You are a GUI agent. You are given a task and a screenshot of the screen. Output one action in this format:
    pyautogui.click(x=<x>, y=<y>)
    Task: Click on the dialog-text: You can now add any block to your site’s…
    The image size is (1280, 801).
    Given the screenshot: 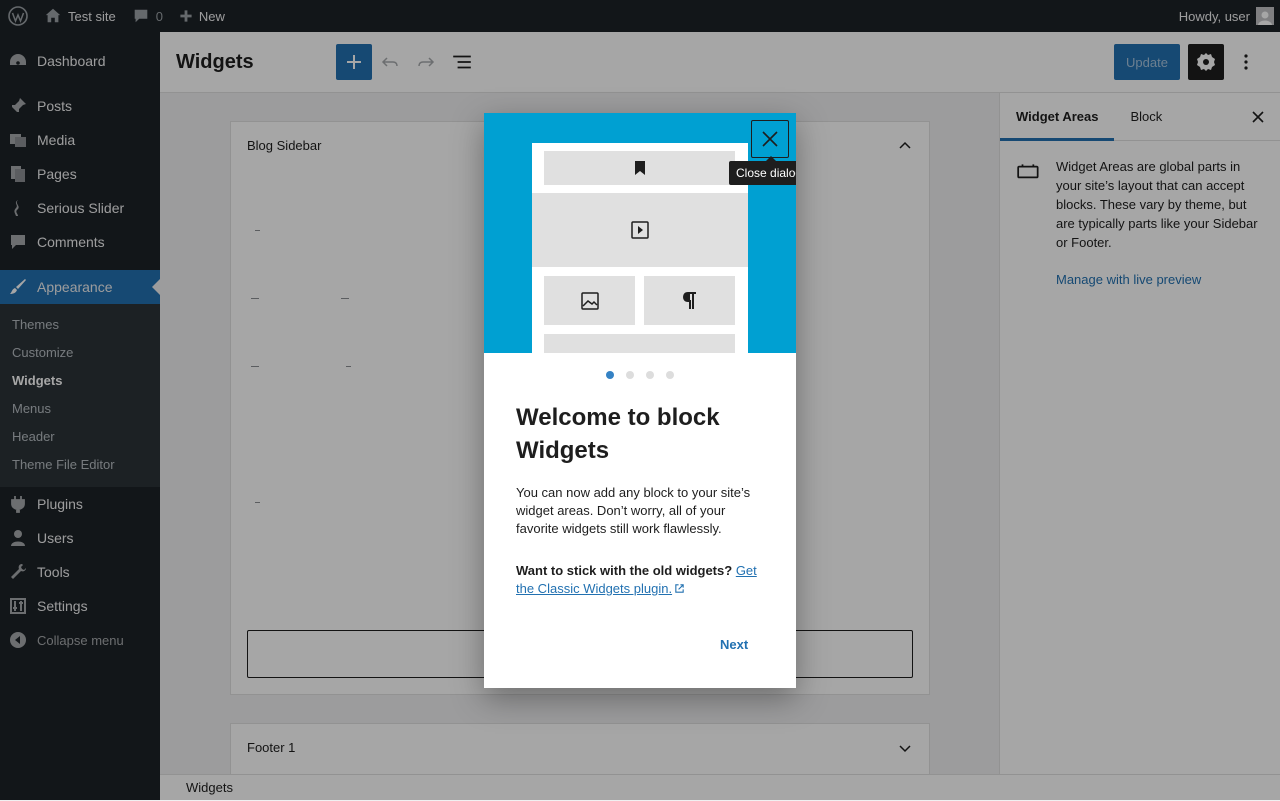 What is the action you would take?
    pyautogui.click(x=633, y=510)
    